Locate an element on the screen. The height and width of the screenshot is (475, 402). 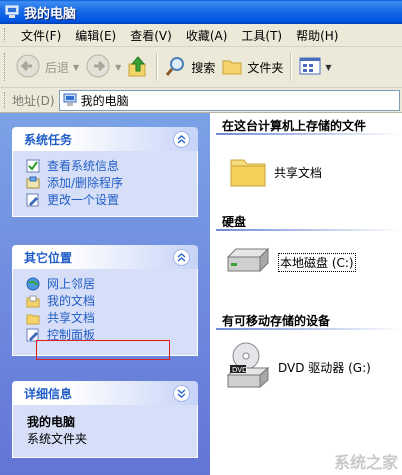
address-input: 我的电脑 is located at coordinates (229, 100).